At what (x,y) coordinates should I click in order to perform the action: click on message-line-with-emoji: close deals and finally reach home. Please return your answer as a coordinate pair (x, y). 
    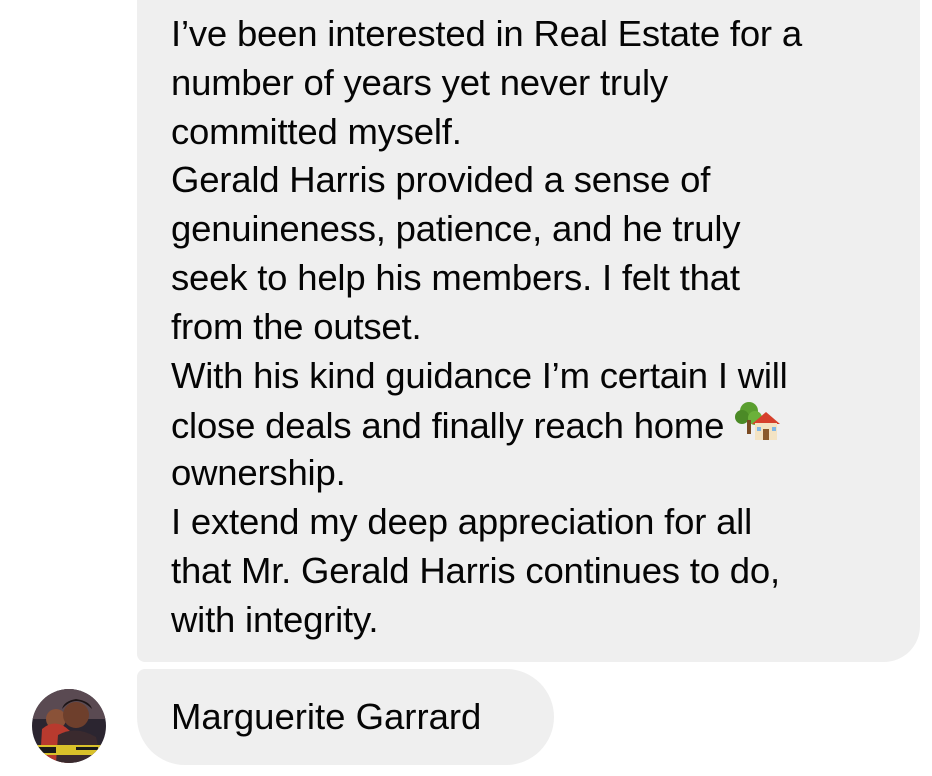
    Looking at the image, I should click on (541, 424).